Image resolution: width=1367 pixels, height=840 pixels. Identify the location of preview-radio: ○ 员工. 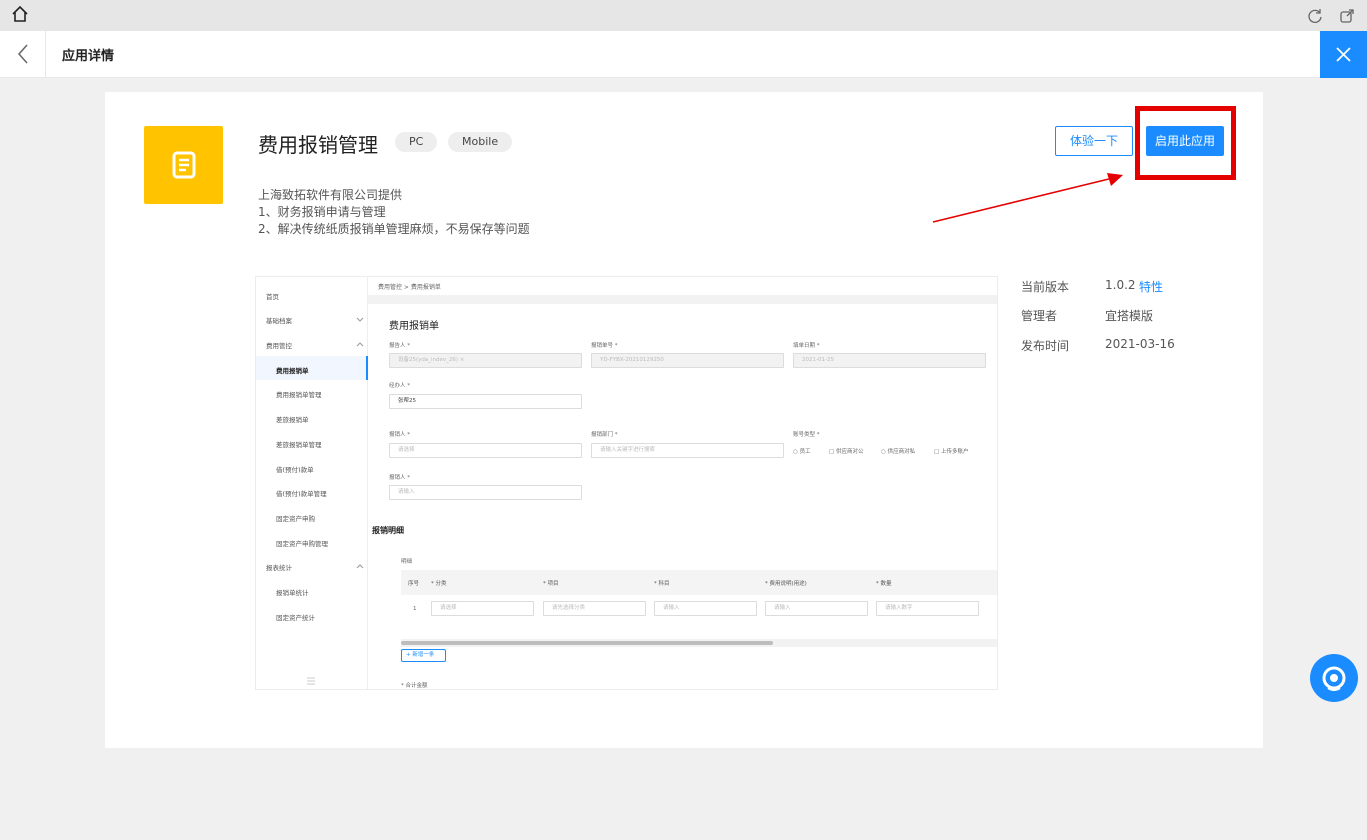
(802, 452).